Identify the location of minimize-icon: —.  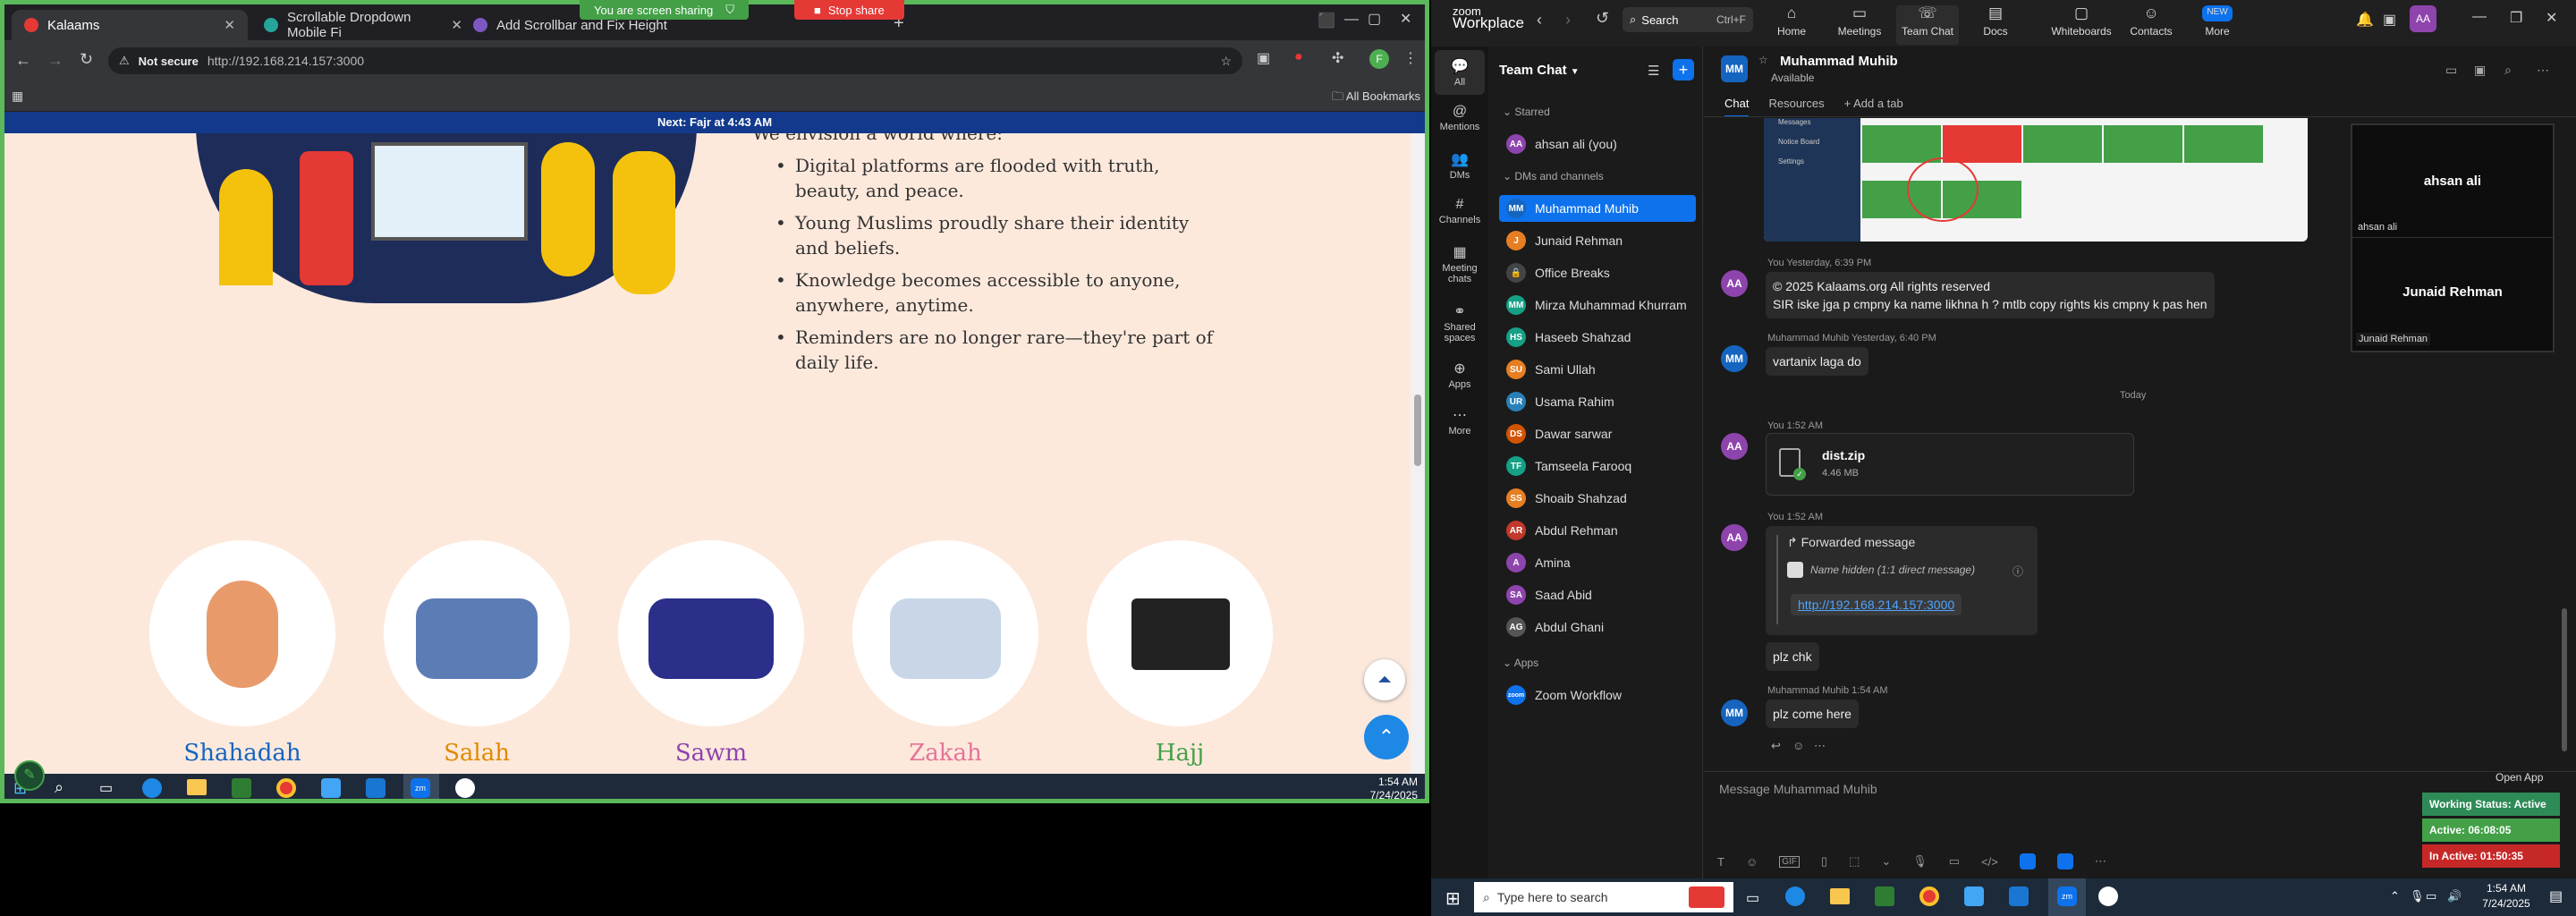
(1351, 20).